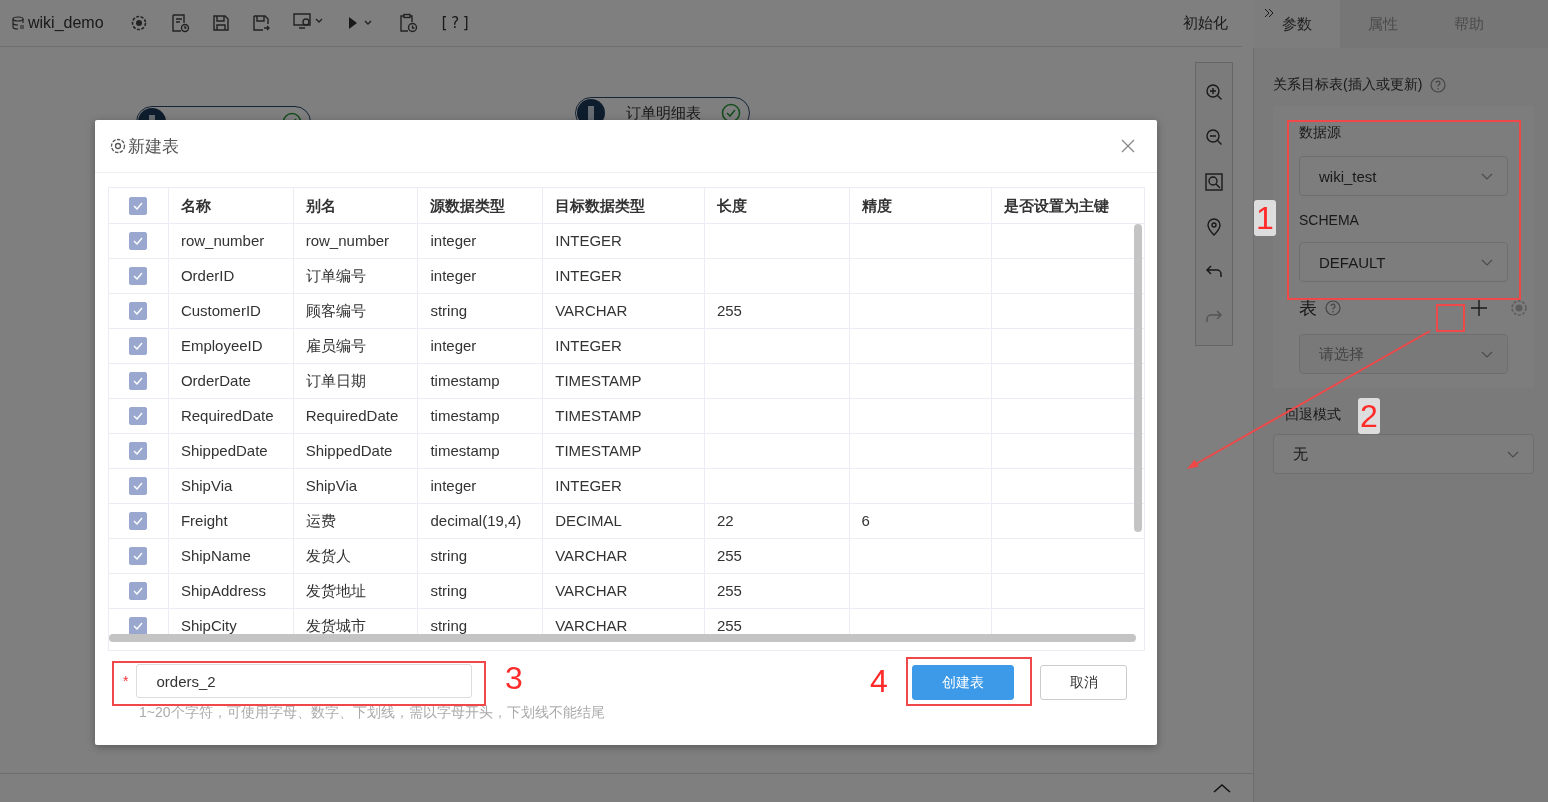  What do you see at coordinates (221, 346) in the screenshot?
I see `table-cell: EmployeeID` at bounding box center [221, 346].